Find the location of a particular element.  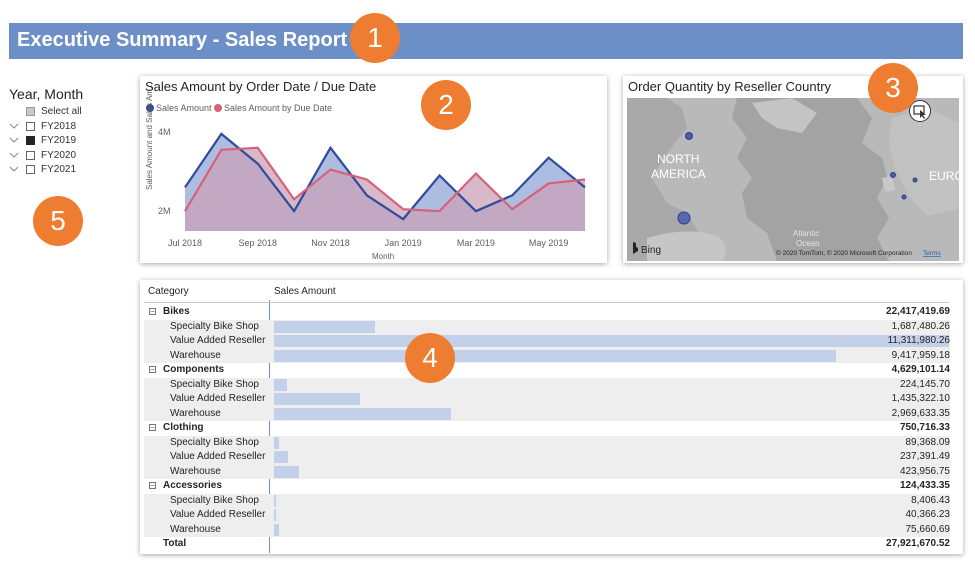

map-label-europe: EURO is located at coordinates (944, 176).